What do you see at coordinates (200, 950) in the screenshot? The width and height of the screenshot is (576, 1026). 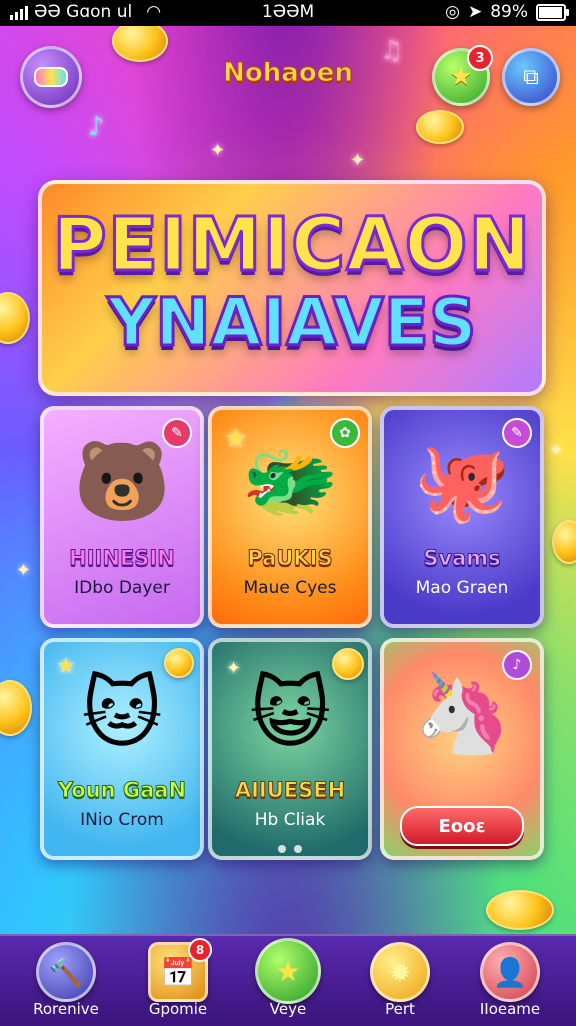 I see `nav-badge: 8` at bounding box center [200, 950].